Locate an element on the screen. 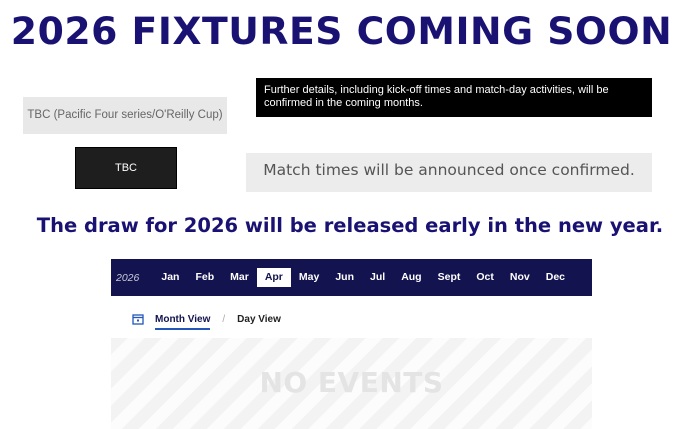 Image resolution: width=683 pixels, height=429 pixels. month-tab-jan: Jan is located at coordinates (170, 277).